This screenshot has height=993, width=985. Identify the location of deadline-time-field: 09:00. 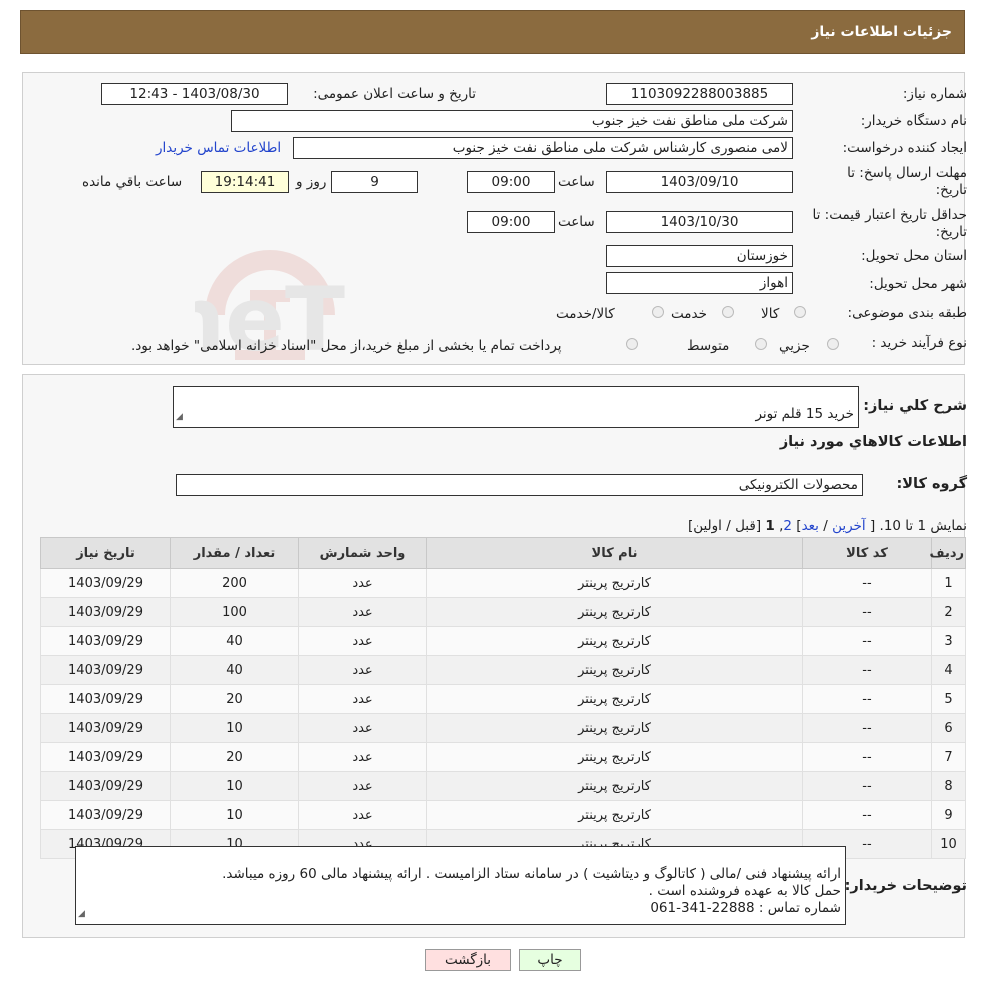
(511, 182).